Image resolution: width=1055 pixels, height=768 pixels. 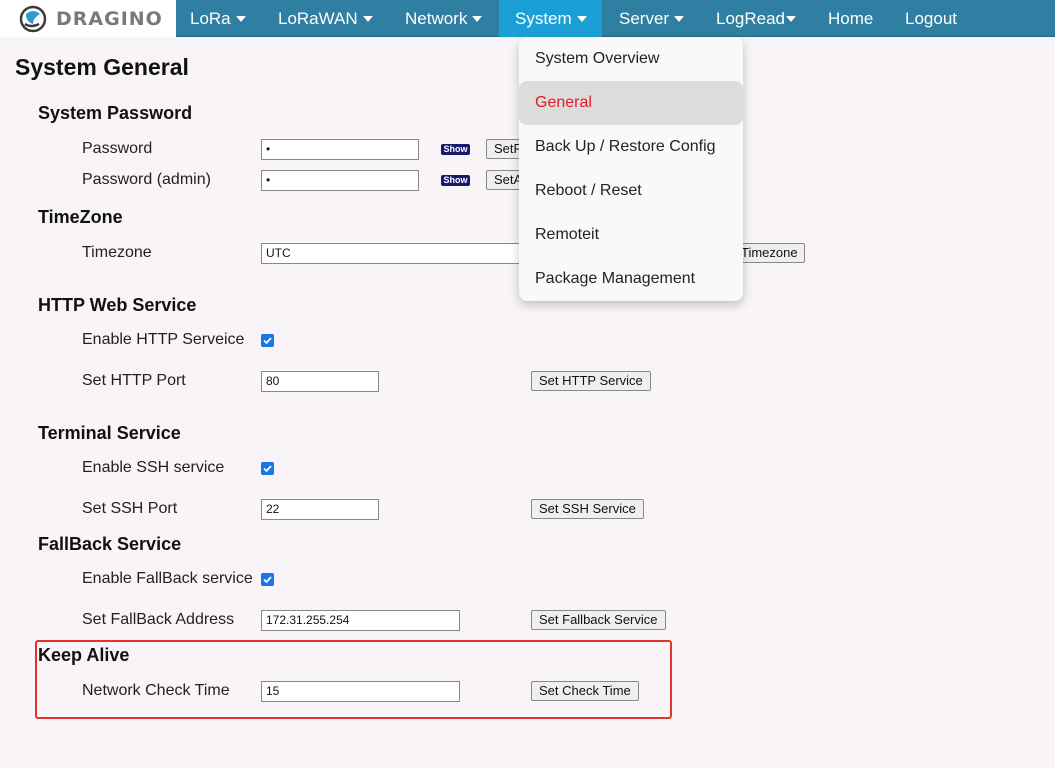 What do you see at coordinates (153, 467) in the screenshot?
I see `enable-ssh-label: Enable SSH service` at bounding box center [153, 467].